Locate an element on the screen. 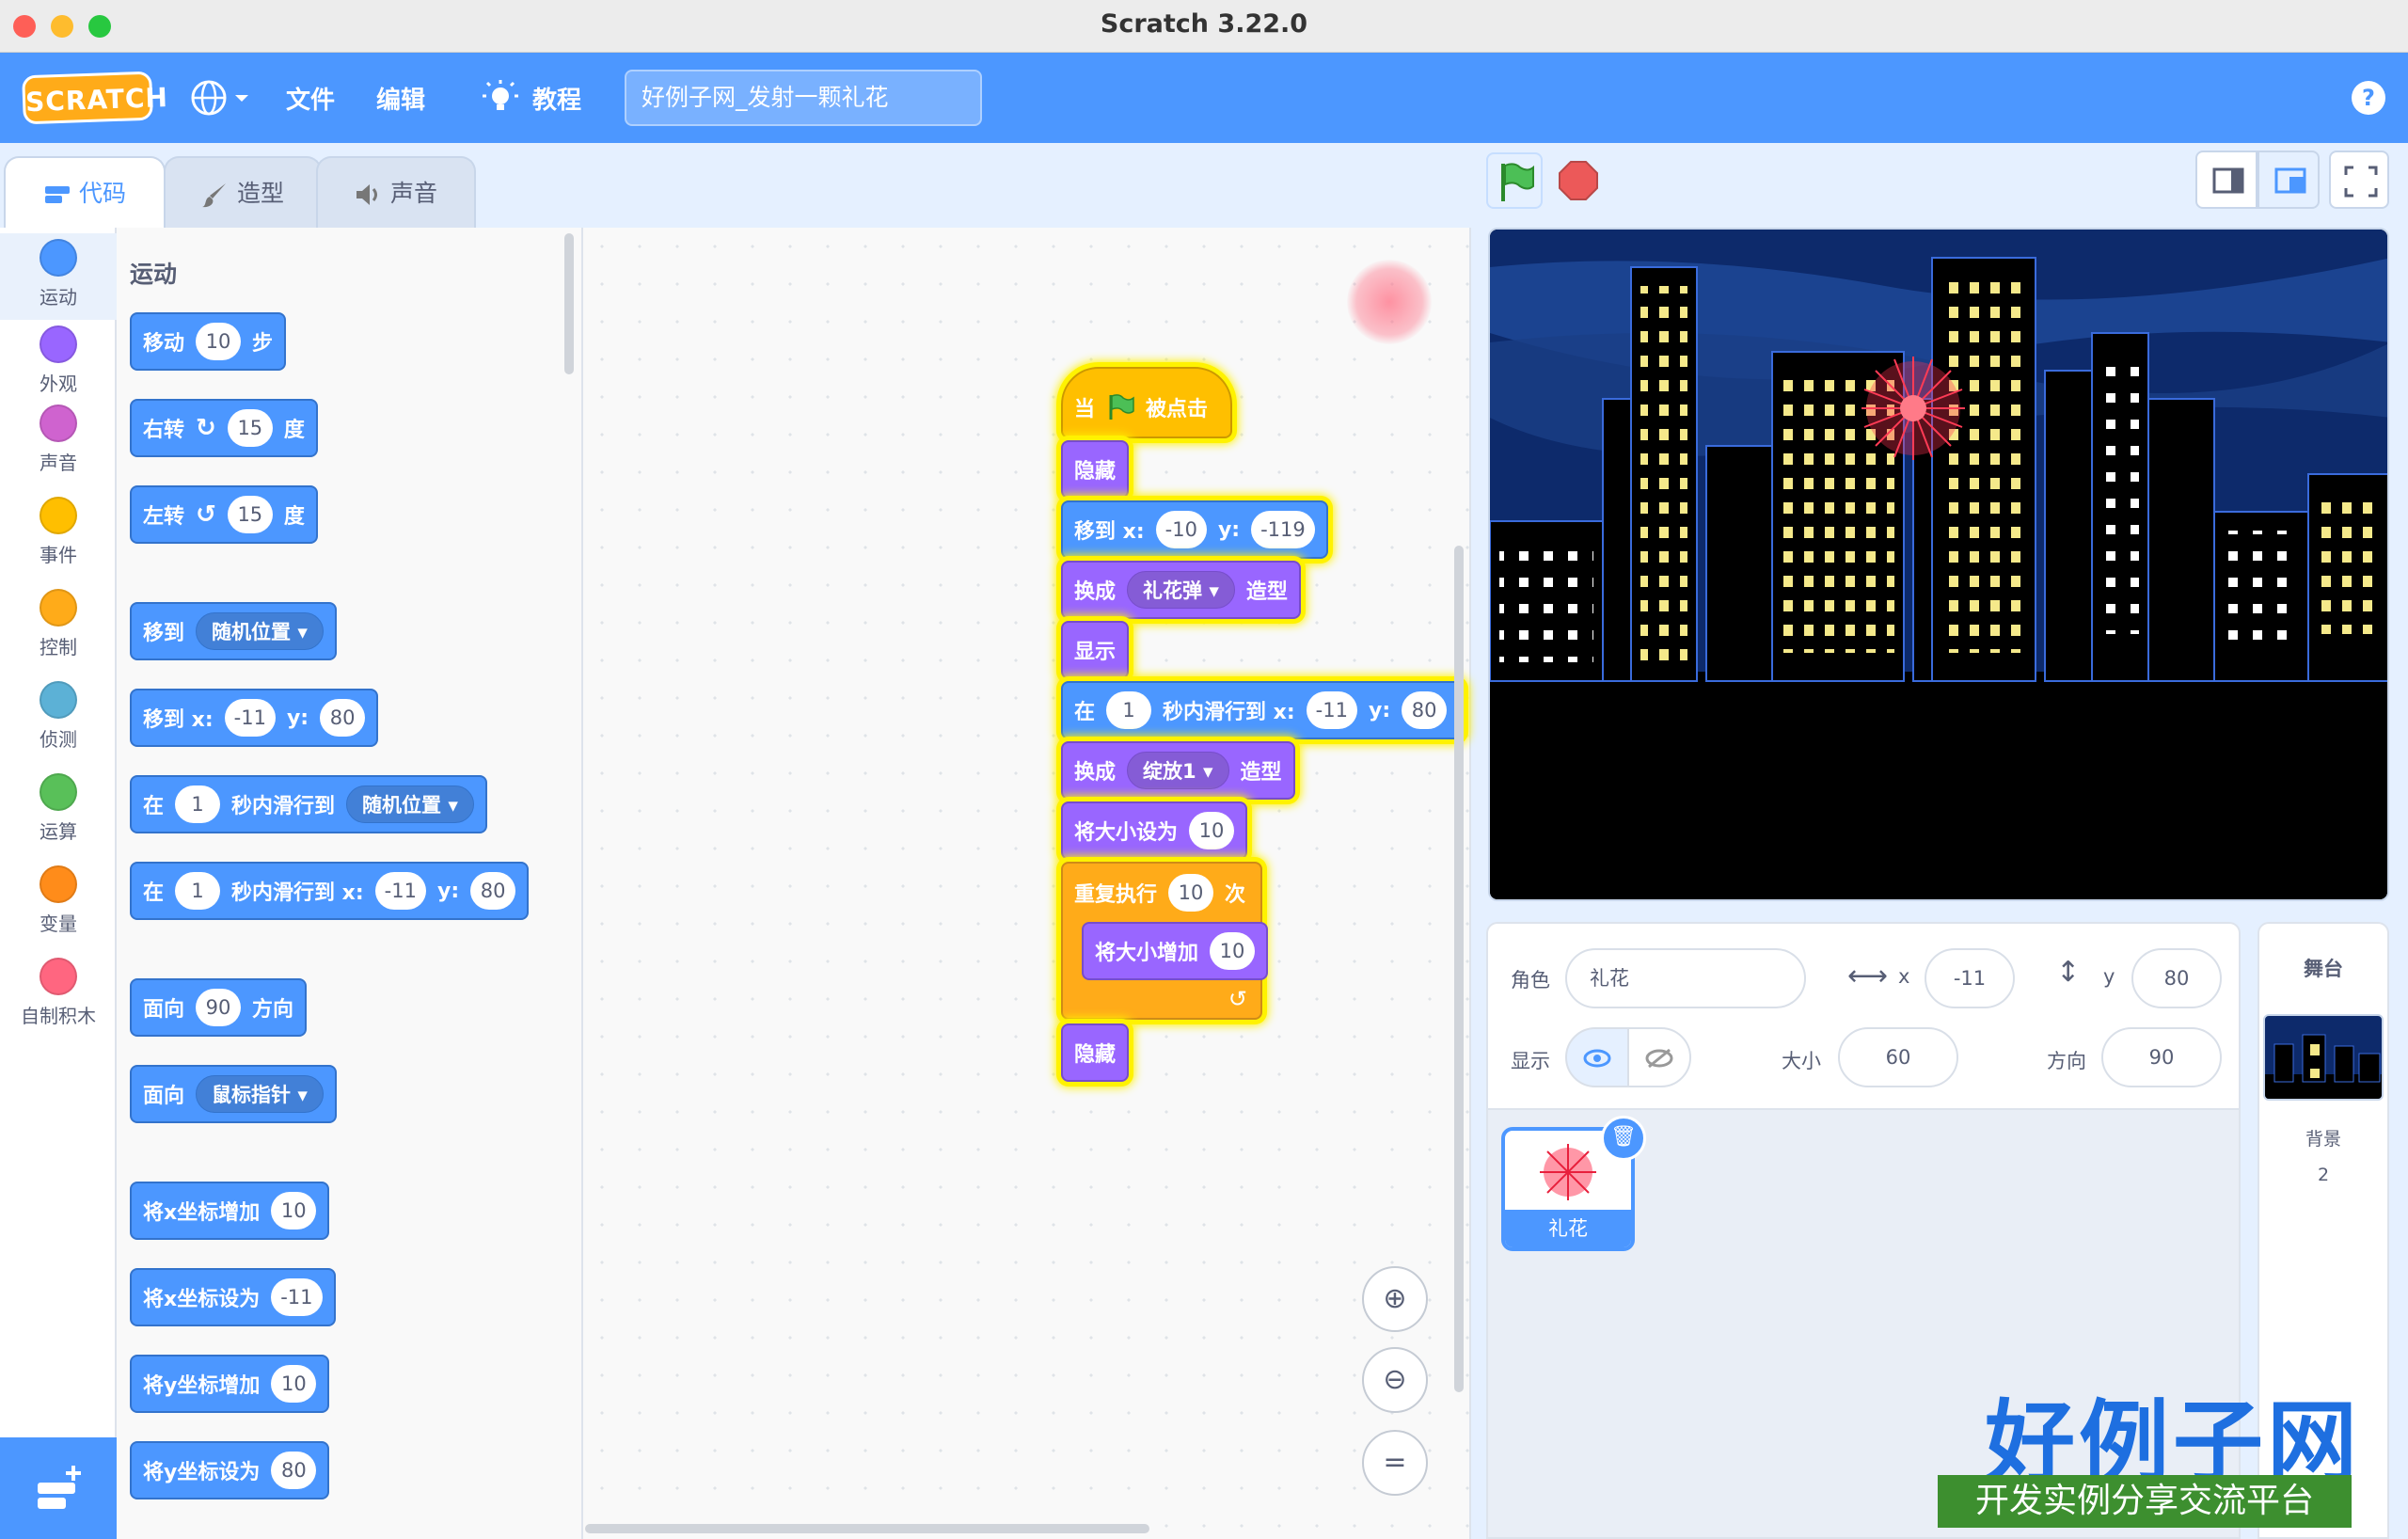 The height and width of the screenshot is (1539, 2408). zoom-in-button: ⊕ is located at coordinates (1395, 1299).